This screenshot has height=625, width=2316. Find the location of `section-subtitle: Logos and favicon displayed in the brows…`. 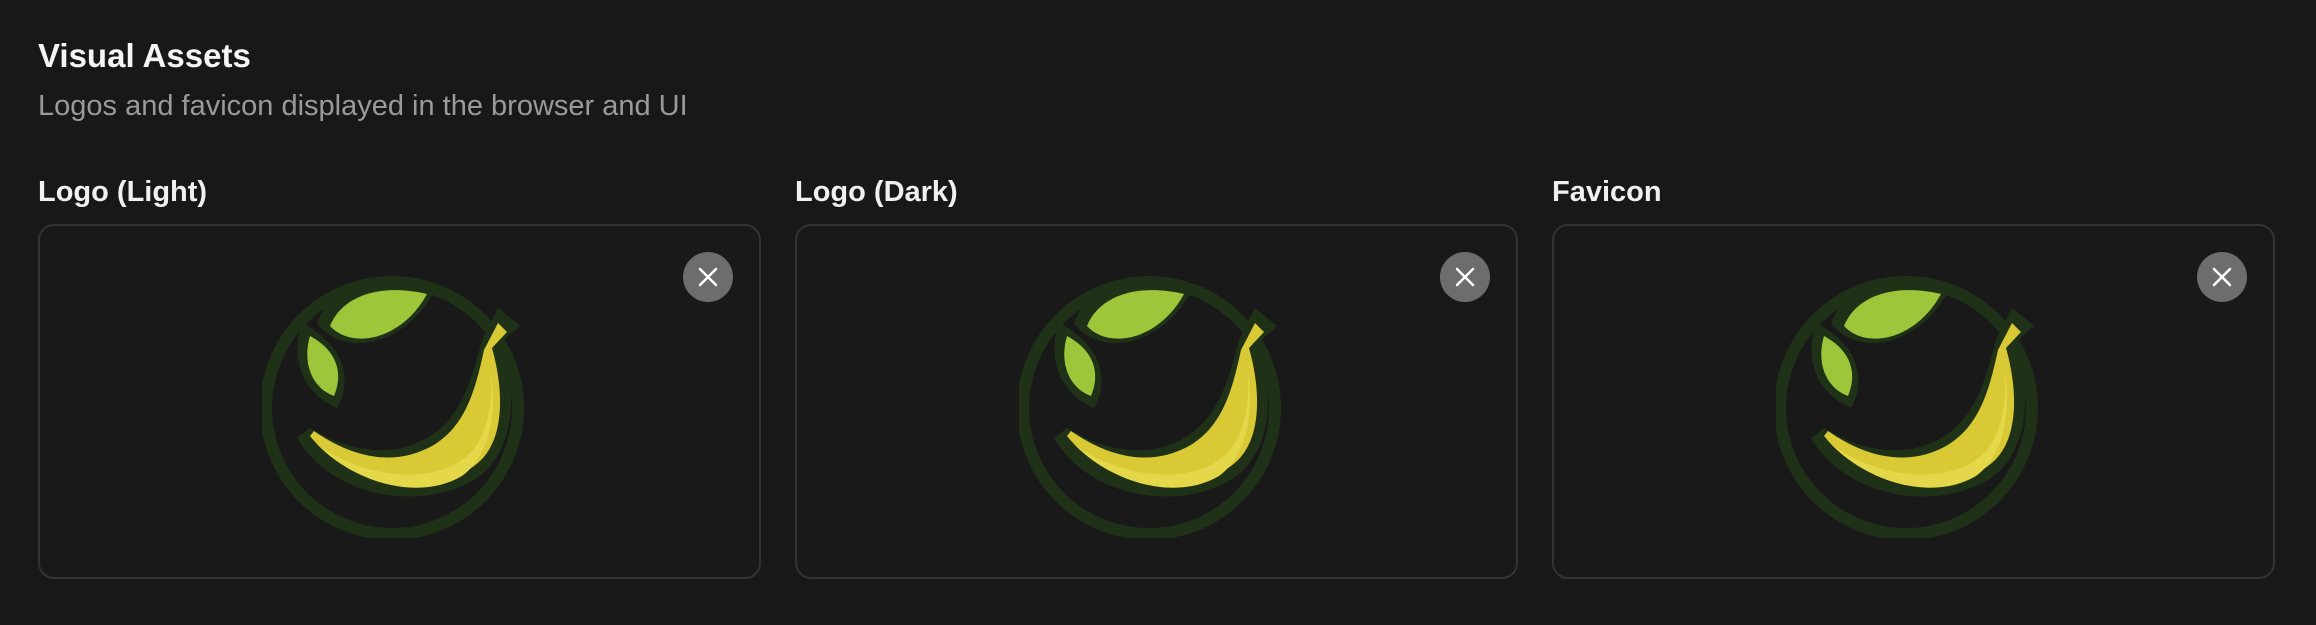

section-subtitle: Logos and favicon displayed in the brows… is located at coordinates (363, 106).